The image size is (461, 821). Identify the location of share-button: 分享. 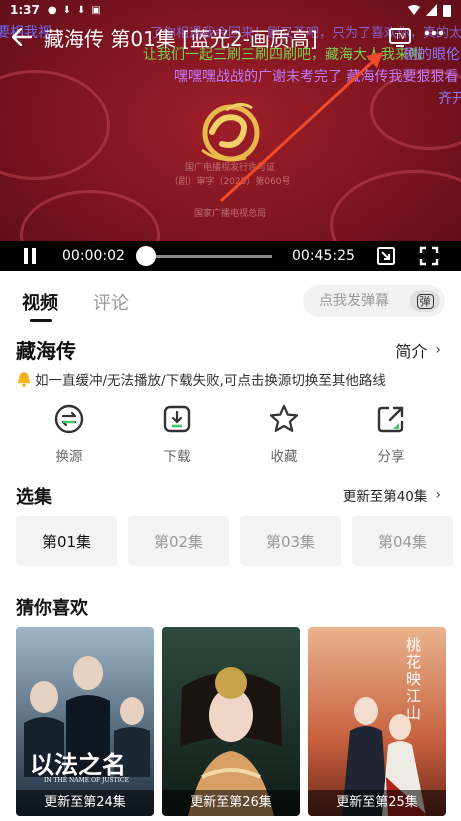
(391, 434).